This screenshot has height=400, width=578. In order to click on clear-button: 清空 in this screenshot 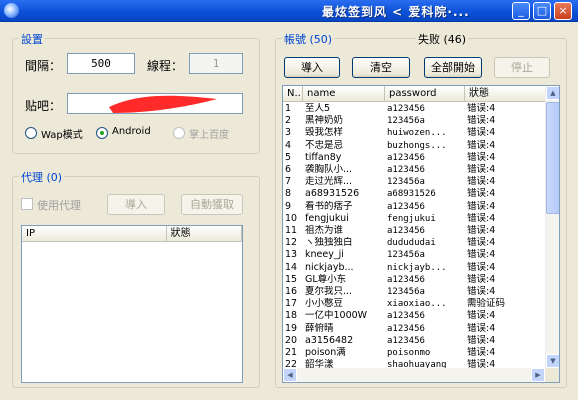, I will do `click(381, 67)`.